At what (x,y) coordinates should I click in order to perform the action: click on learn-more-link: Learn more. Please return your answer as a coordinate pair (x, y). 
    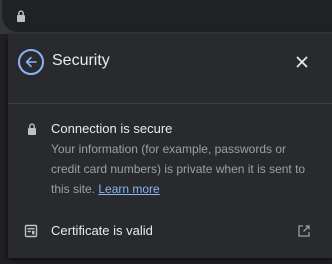
    Looking at the image, I should click on (128, 189).